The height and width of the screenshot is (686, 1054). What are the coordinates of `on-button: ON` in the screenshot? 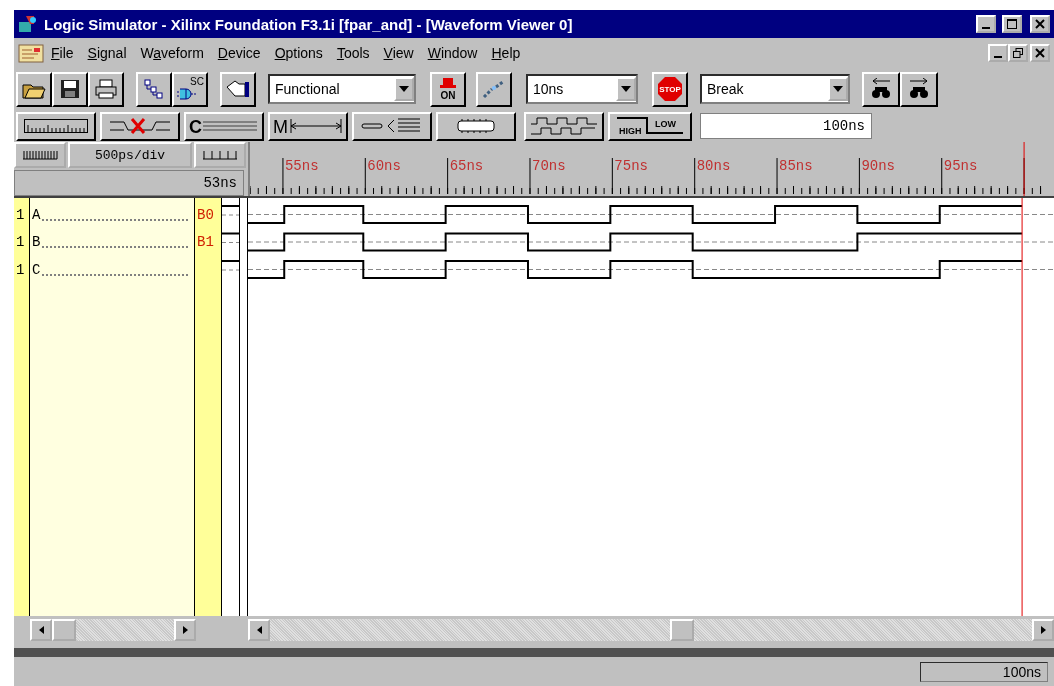 It's located at (448, 89).